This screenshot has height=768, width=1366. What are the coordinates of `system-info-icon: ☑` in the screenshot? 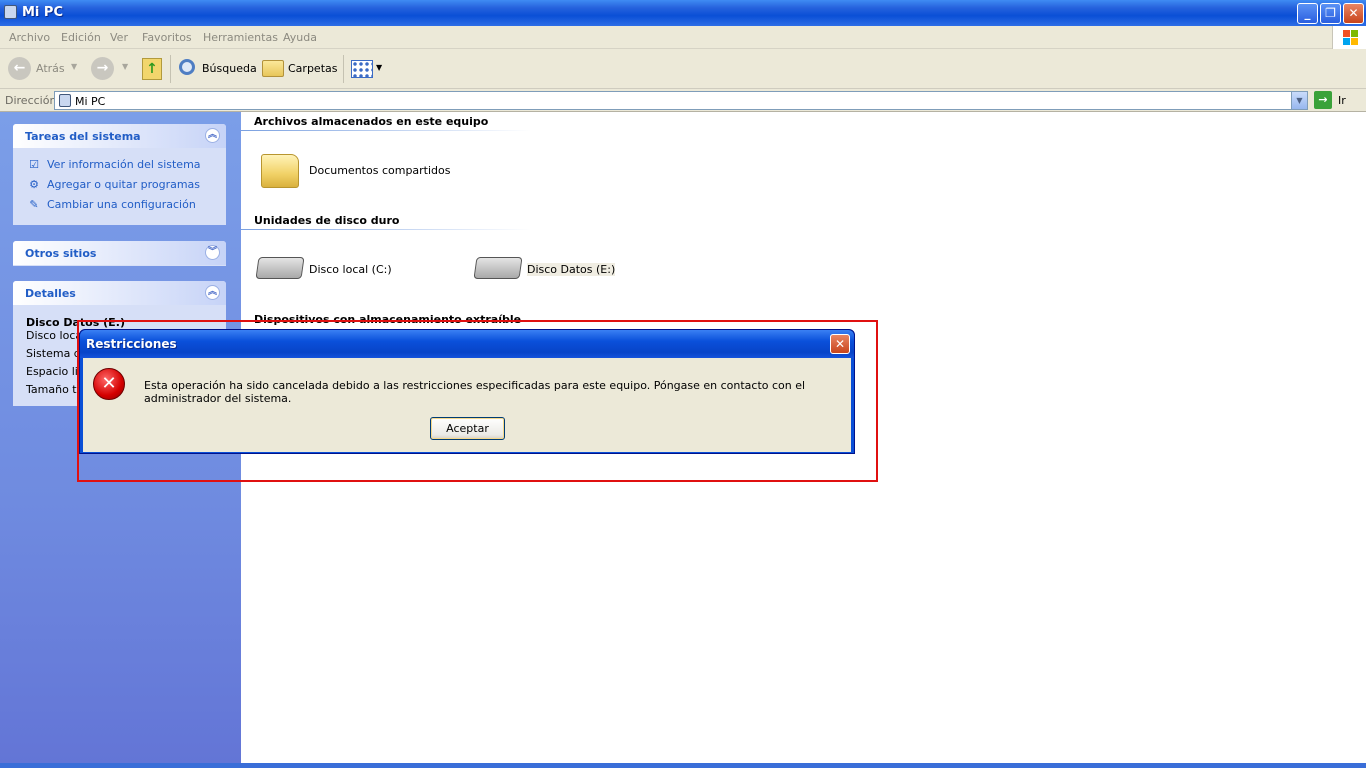 It's located at (34, 164).